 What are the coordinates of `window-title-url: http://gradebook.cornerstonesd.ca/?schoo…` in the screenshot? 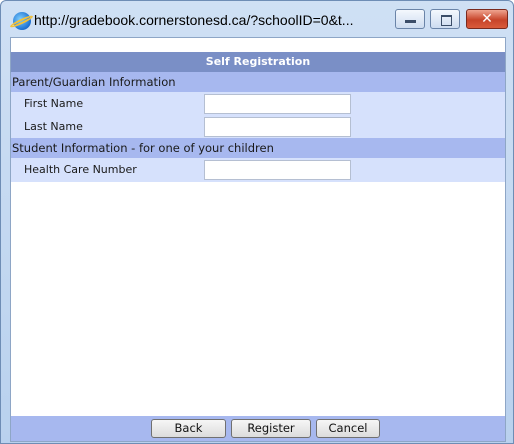 It's located at (194, 20).